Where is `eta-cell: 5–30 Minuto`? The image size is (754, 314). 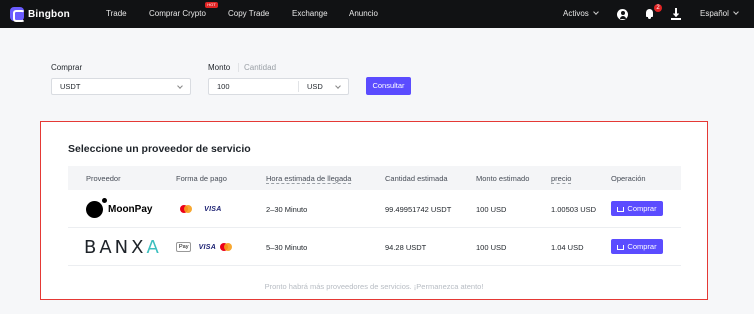
eta-cell: 5–30 Minuto is located at coordinates (287, 247).